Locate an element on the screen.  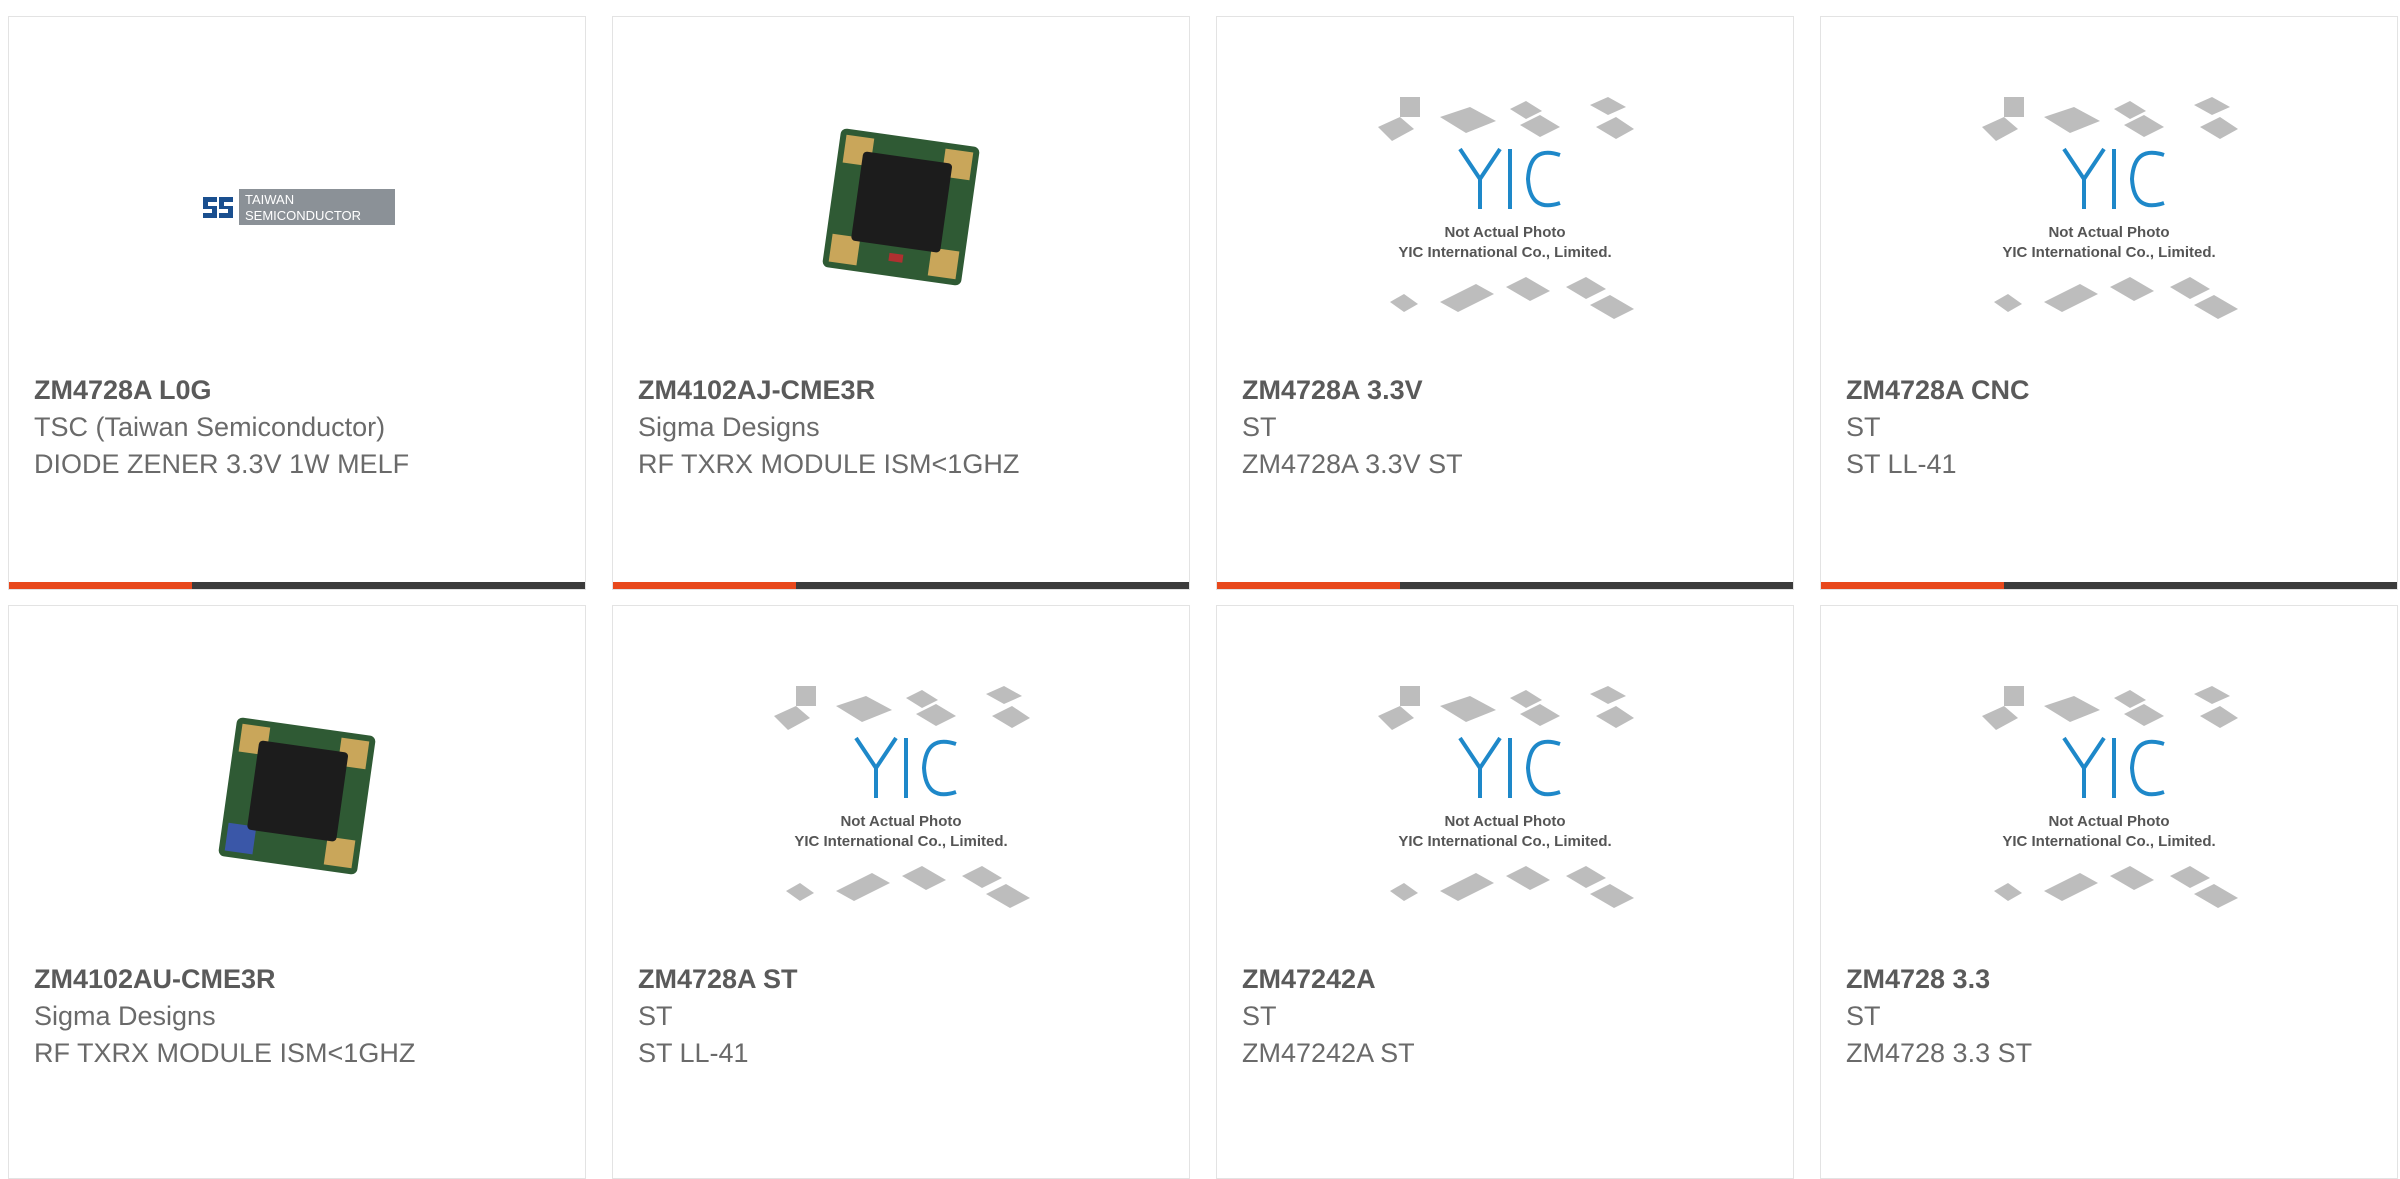
description: DIODE ZENER 3.3V 1W MELF is located at coordinates (222, 464).